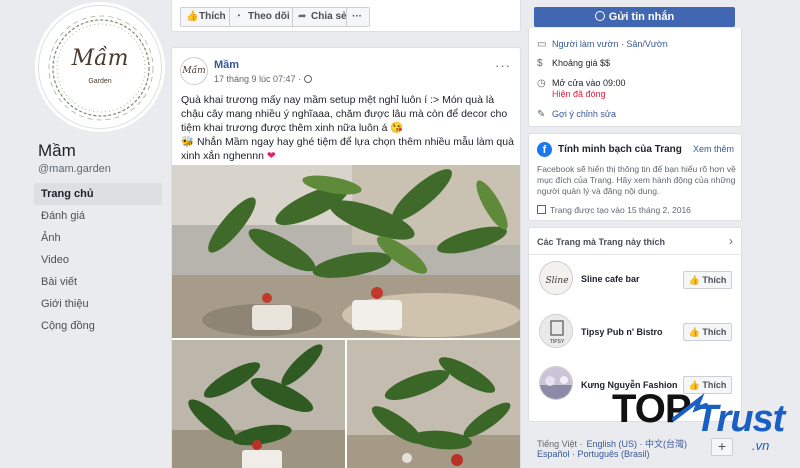 This screenshot has width=800, height=468. Describe the element at coordinates (620, 210) in the screenshot. I see `page-created-text: Trang được tạo vào 15 tháng 2, 2016` at that location.